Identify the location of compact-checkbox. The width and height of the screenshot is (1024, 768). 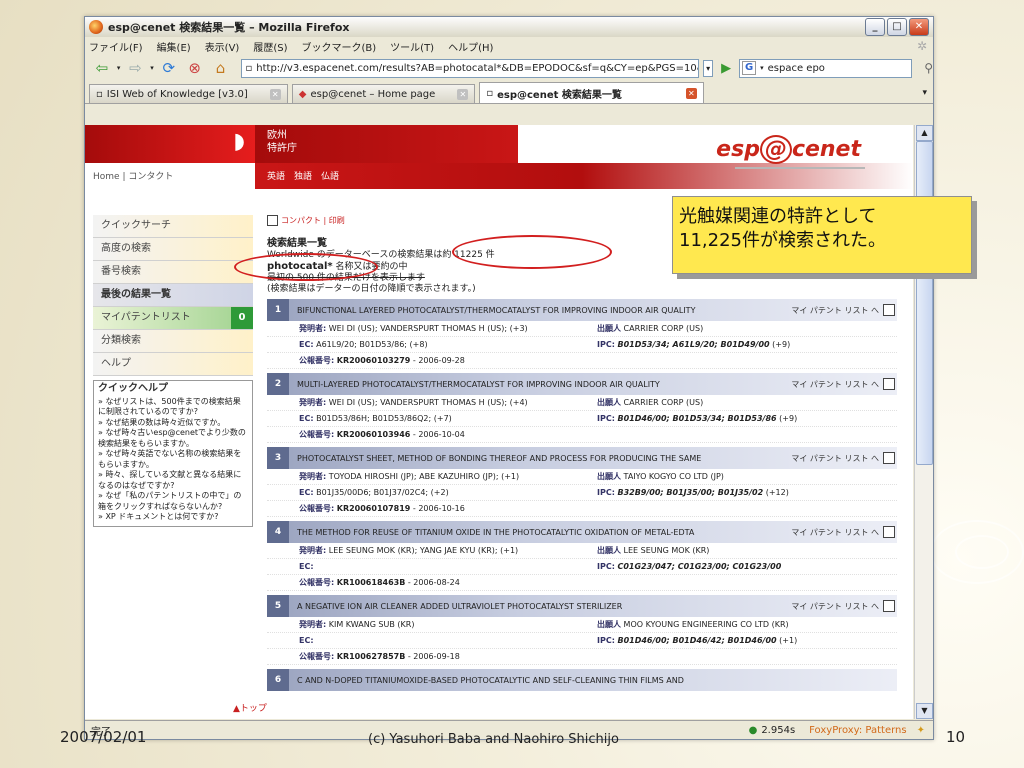
(272, 220).